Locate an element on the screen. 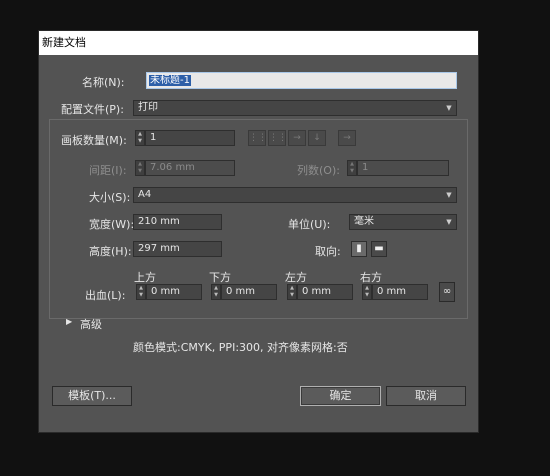 The image size is (550, 476). units-select-value: 毫米 is located at coordinates (364, 221).